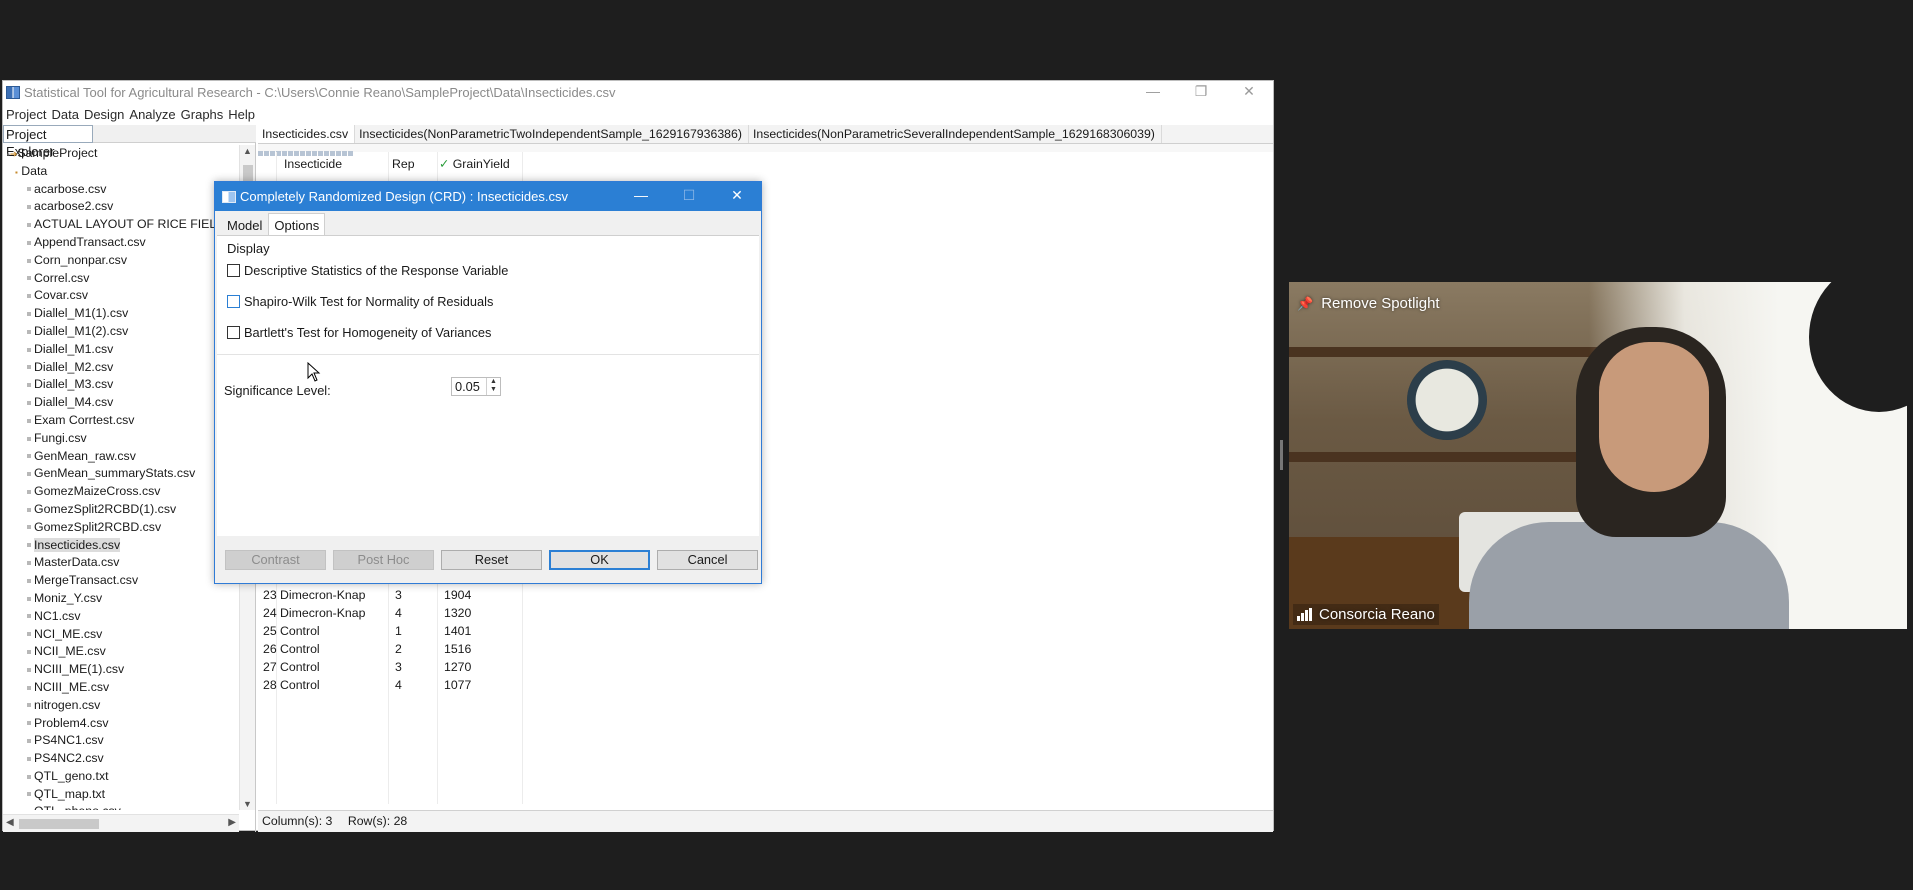  Describe the element at coordinates (121, 670) in the screenshot. I see `tree-file-item: NCIII_ME(1).csv` at that location.